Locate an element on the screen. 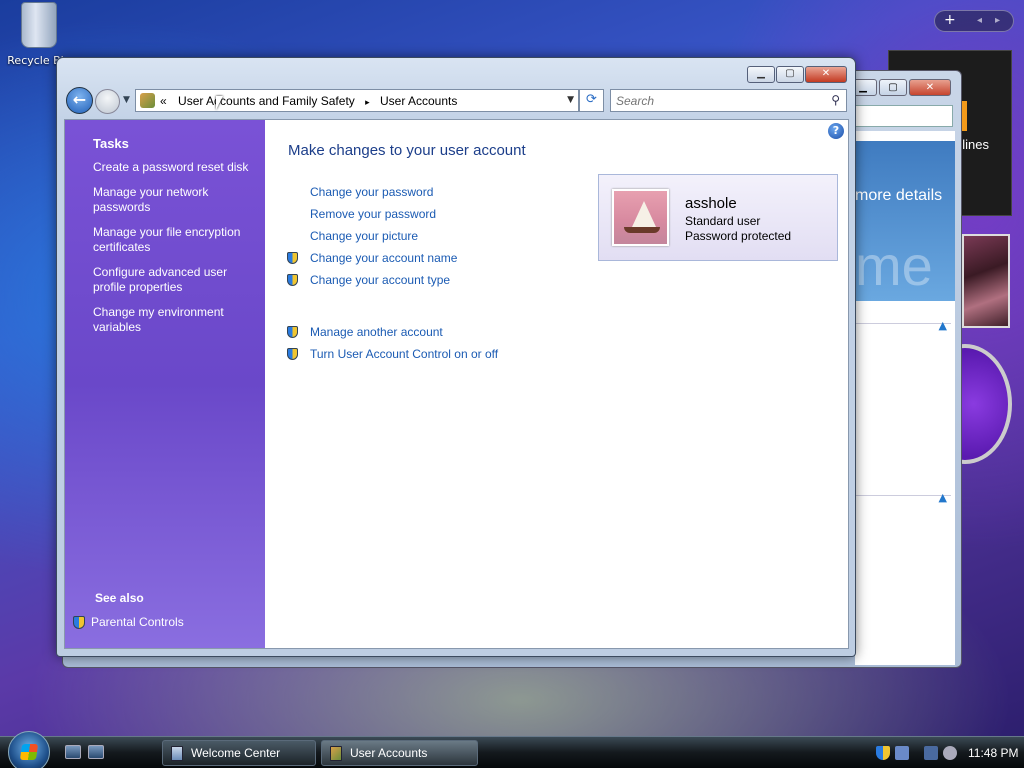 Image resolution: width=1024 pixels, height=768 pixels. parental-controls-link: Parental Controls is located at coordinates (128, 622).